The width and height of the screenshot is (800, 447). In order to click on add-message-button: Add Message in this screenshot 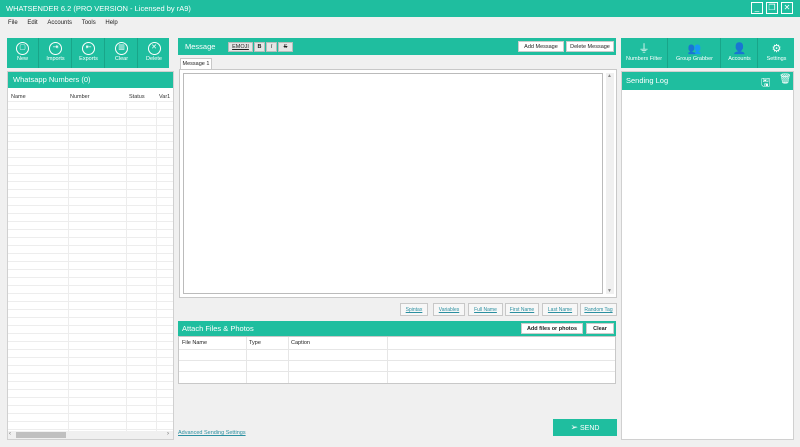, I will do `click(541, 46)`.